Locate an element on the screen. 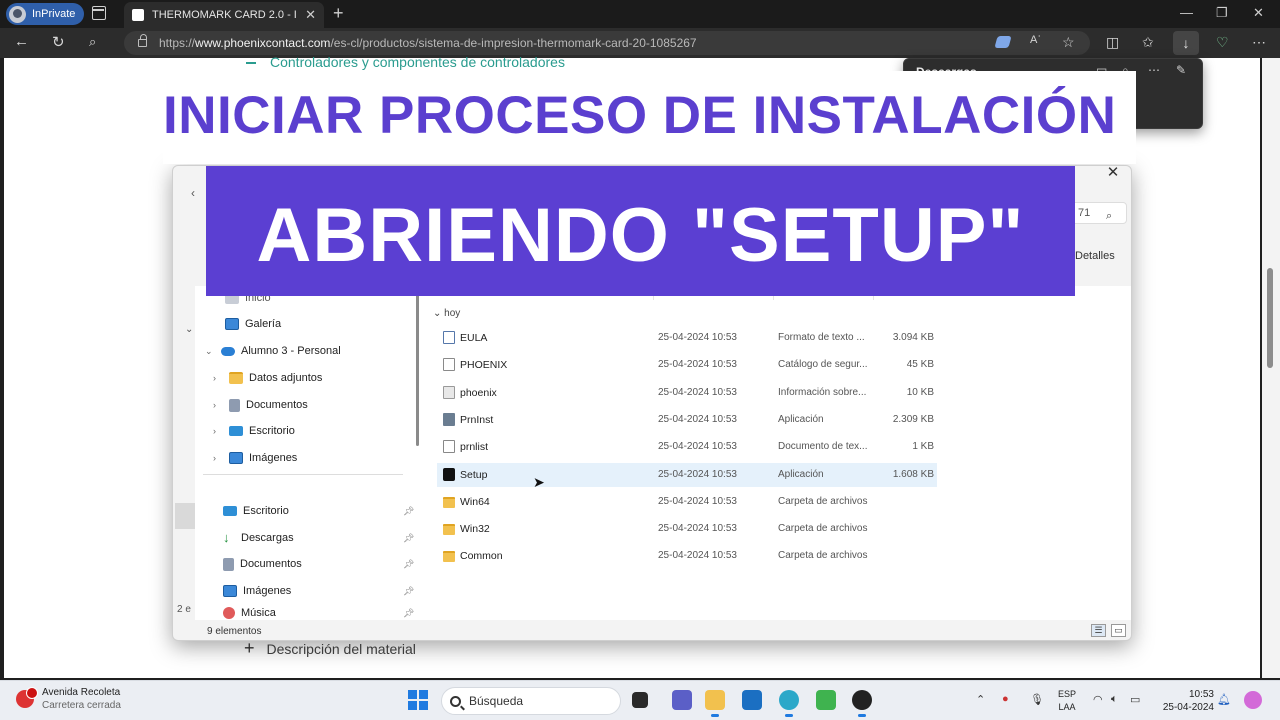 This screenshot has height=720, width=1280. nav-item-downloads: ↓ Descargas 📌︎ is located at coordinates (318, 538).